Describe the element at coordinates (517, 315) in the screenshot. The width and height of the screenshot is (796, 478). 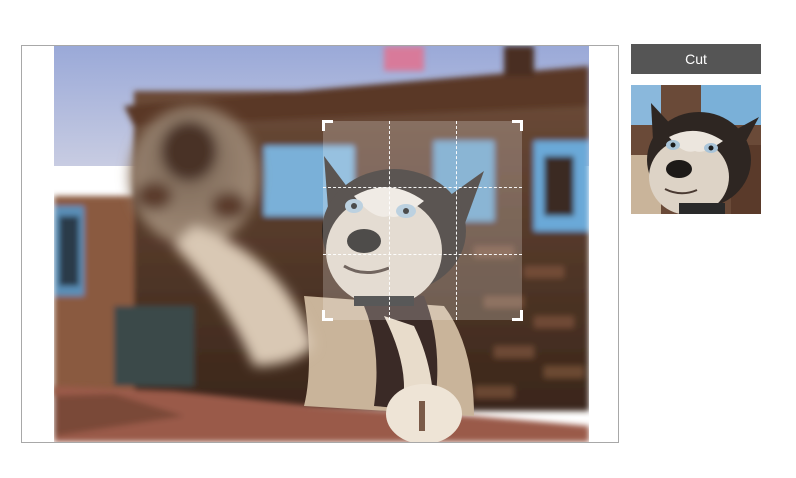
I see `crop-handle-bottom-right` at that location.